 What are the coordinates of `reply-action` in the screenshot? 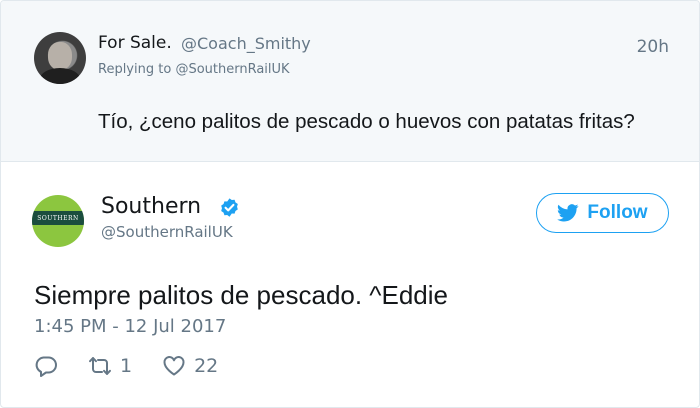 It's located at (46, 366).